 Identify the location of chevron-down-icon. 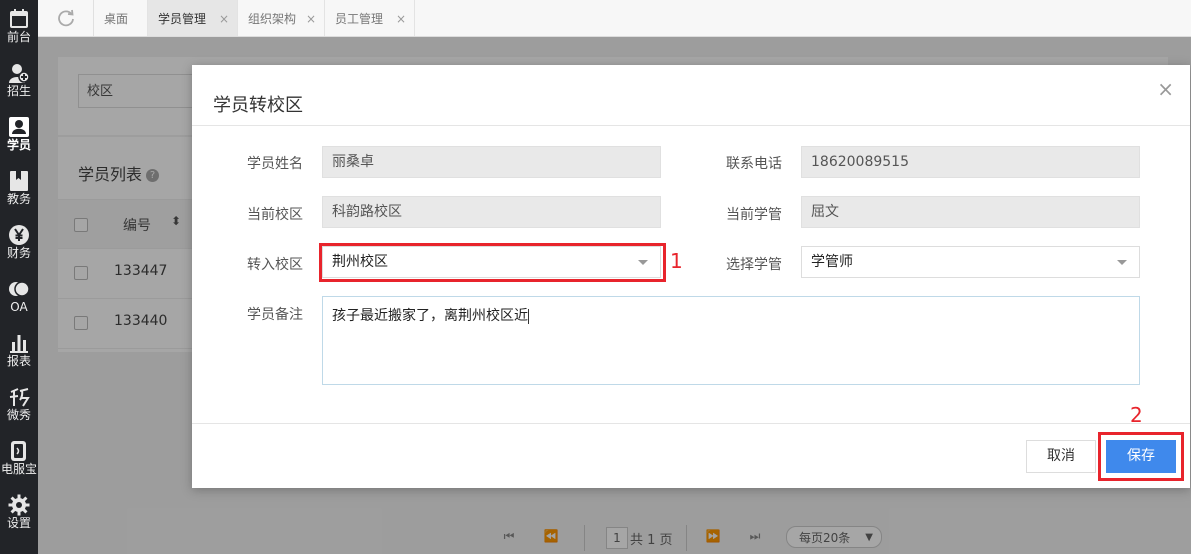
(1122, 262).